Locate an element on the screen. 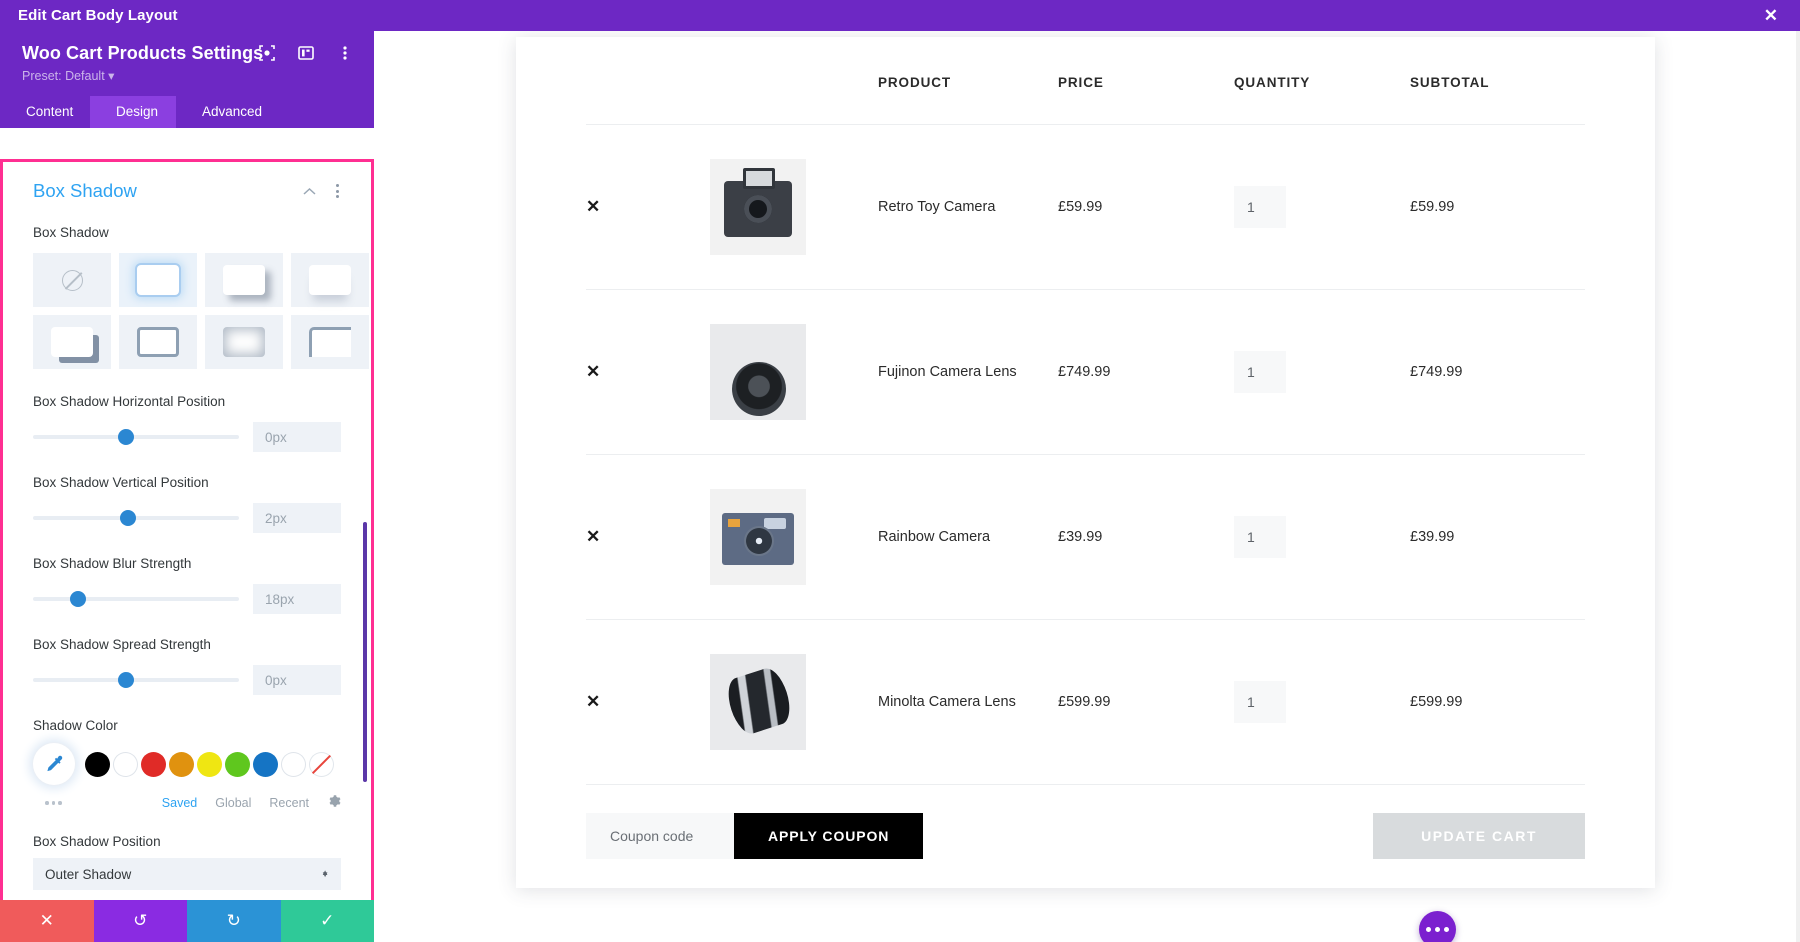 Image resolution: width=1800 pixels, height=942 pixels. preset-none is located at coordinates (72, 280).